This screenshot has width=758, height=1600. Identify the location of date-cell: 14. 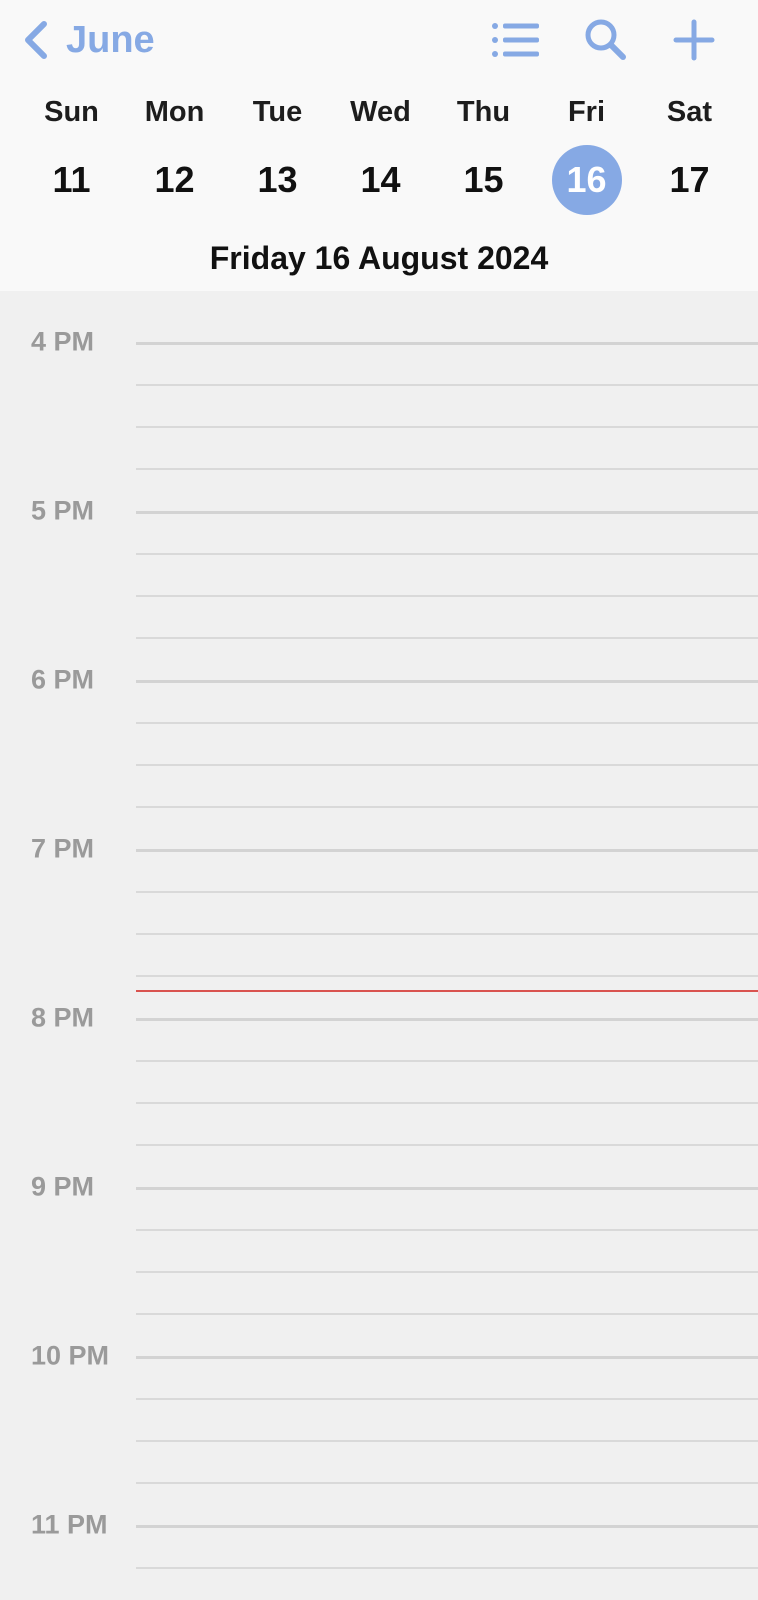
(380, 180).